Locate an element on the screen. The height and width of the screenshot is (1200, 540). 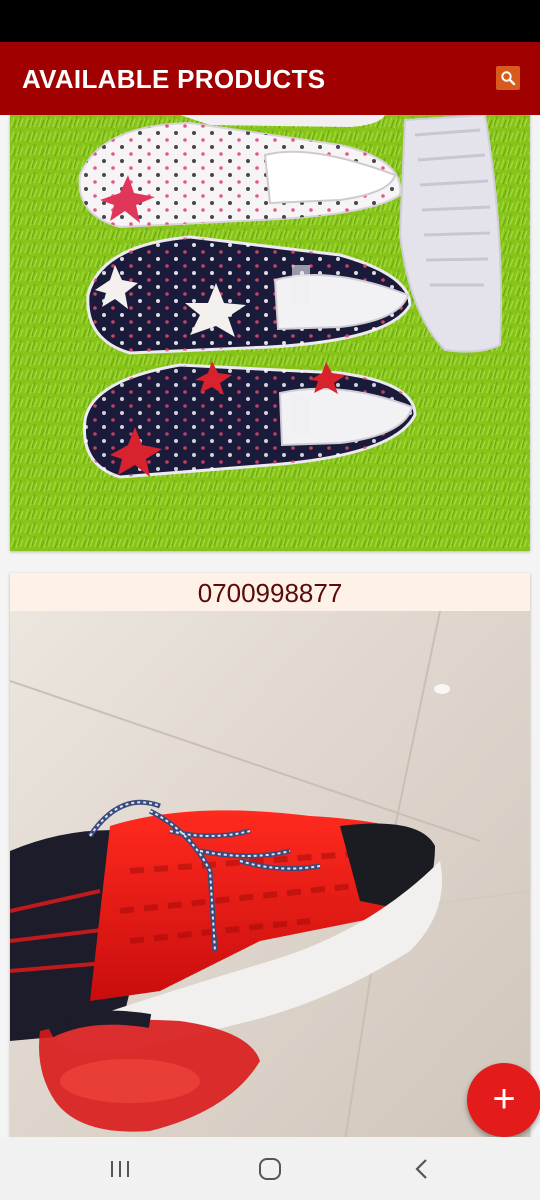
page-title: AVAILABLE PRODUCTS is located at coordinates (174, 79).